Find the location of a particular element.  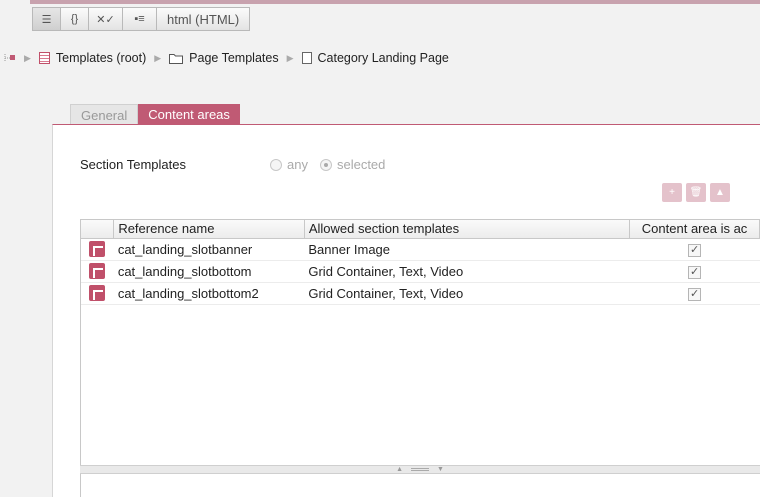

cell-allowed-section-templates: Banner Image is located at coordinates (467, 249).